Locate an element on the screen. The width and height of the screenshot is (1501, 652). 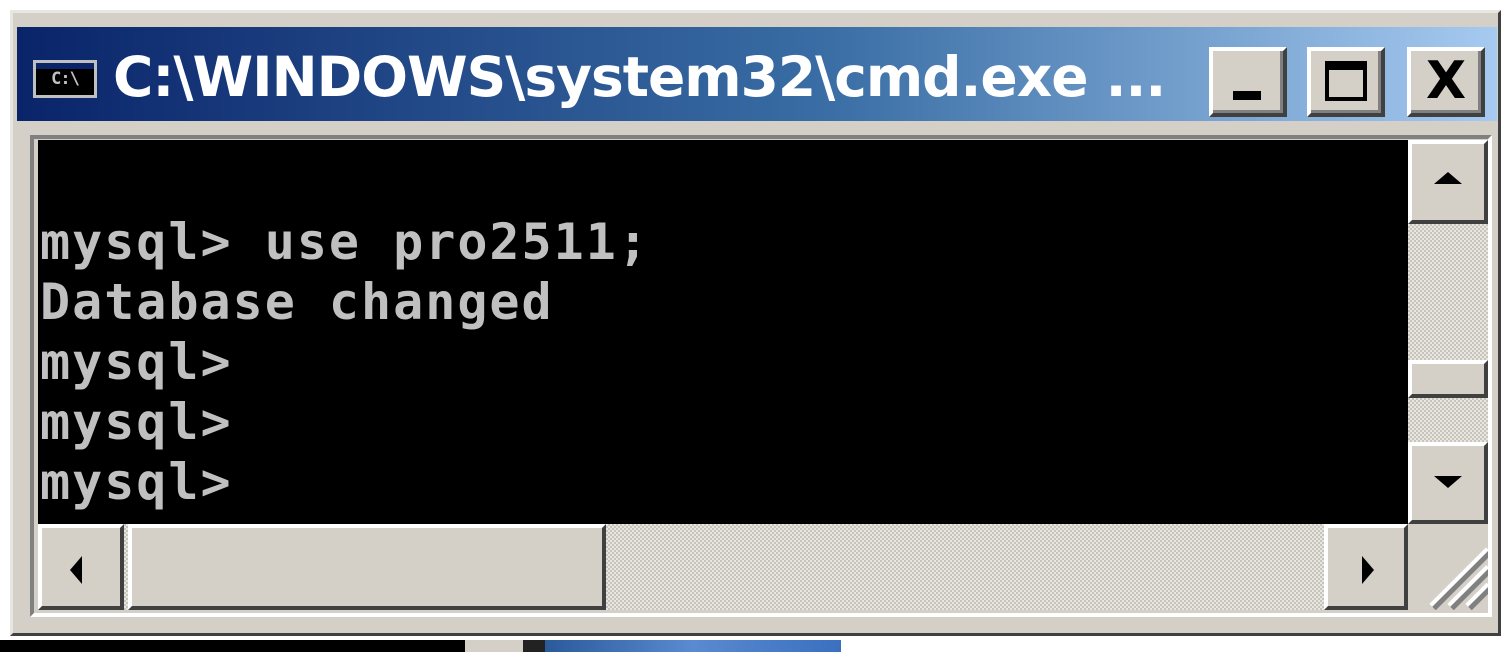
taskbar-task-button is located at coordinates (693, 646).